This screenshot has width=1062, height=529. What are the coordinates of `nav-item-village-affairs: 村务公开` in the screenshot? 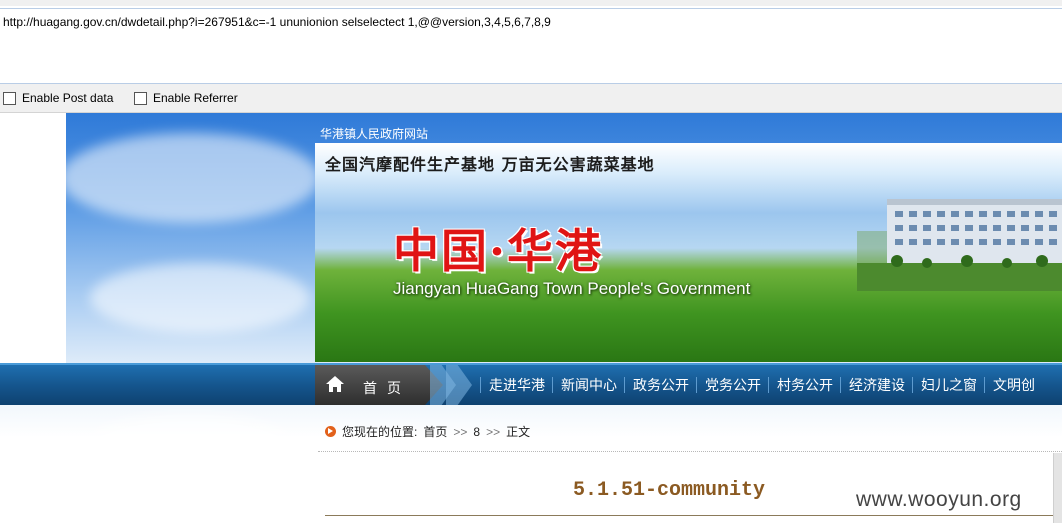 It's located at (804, 385).